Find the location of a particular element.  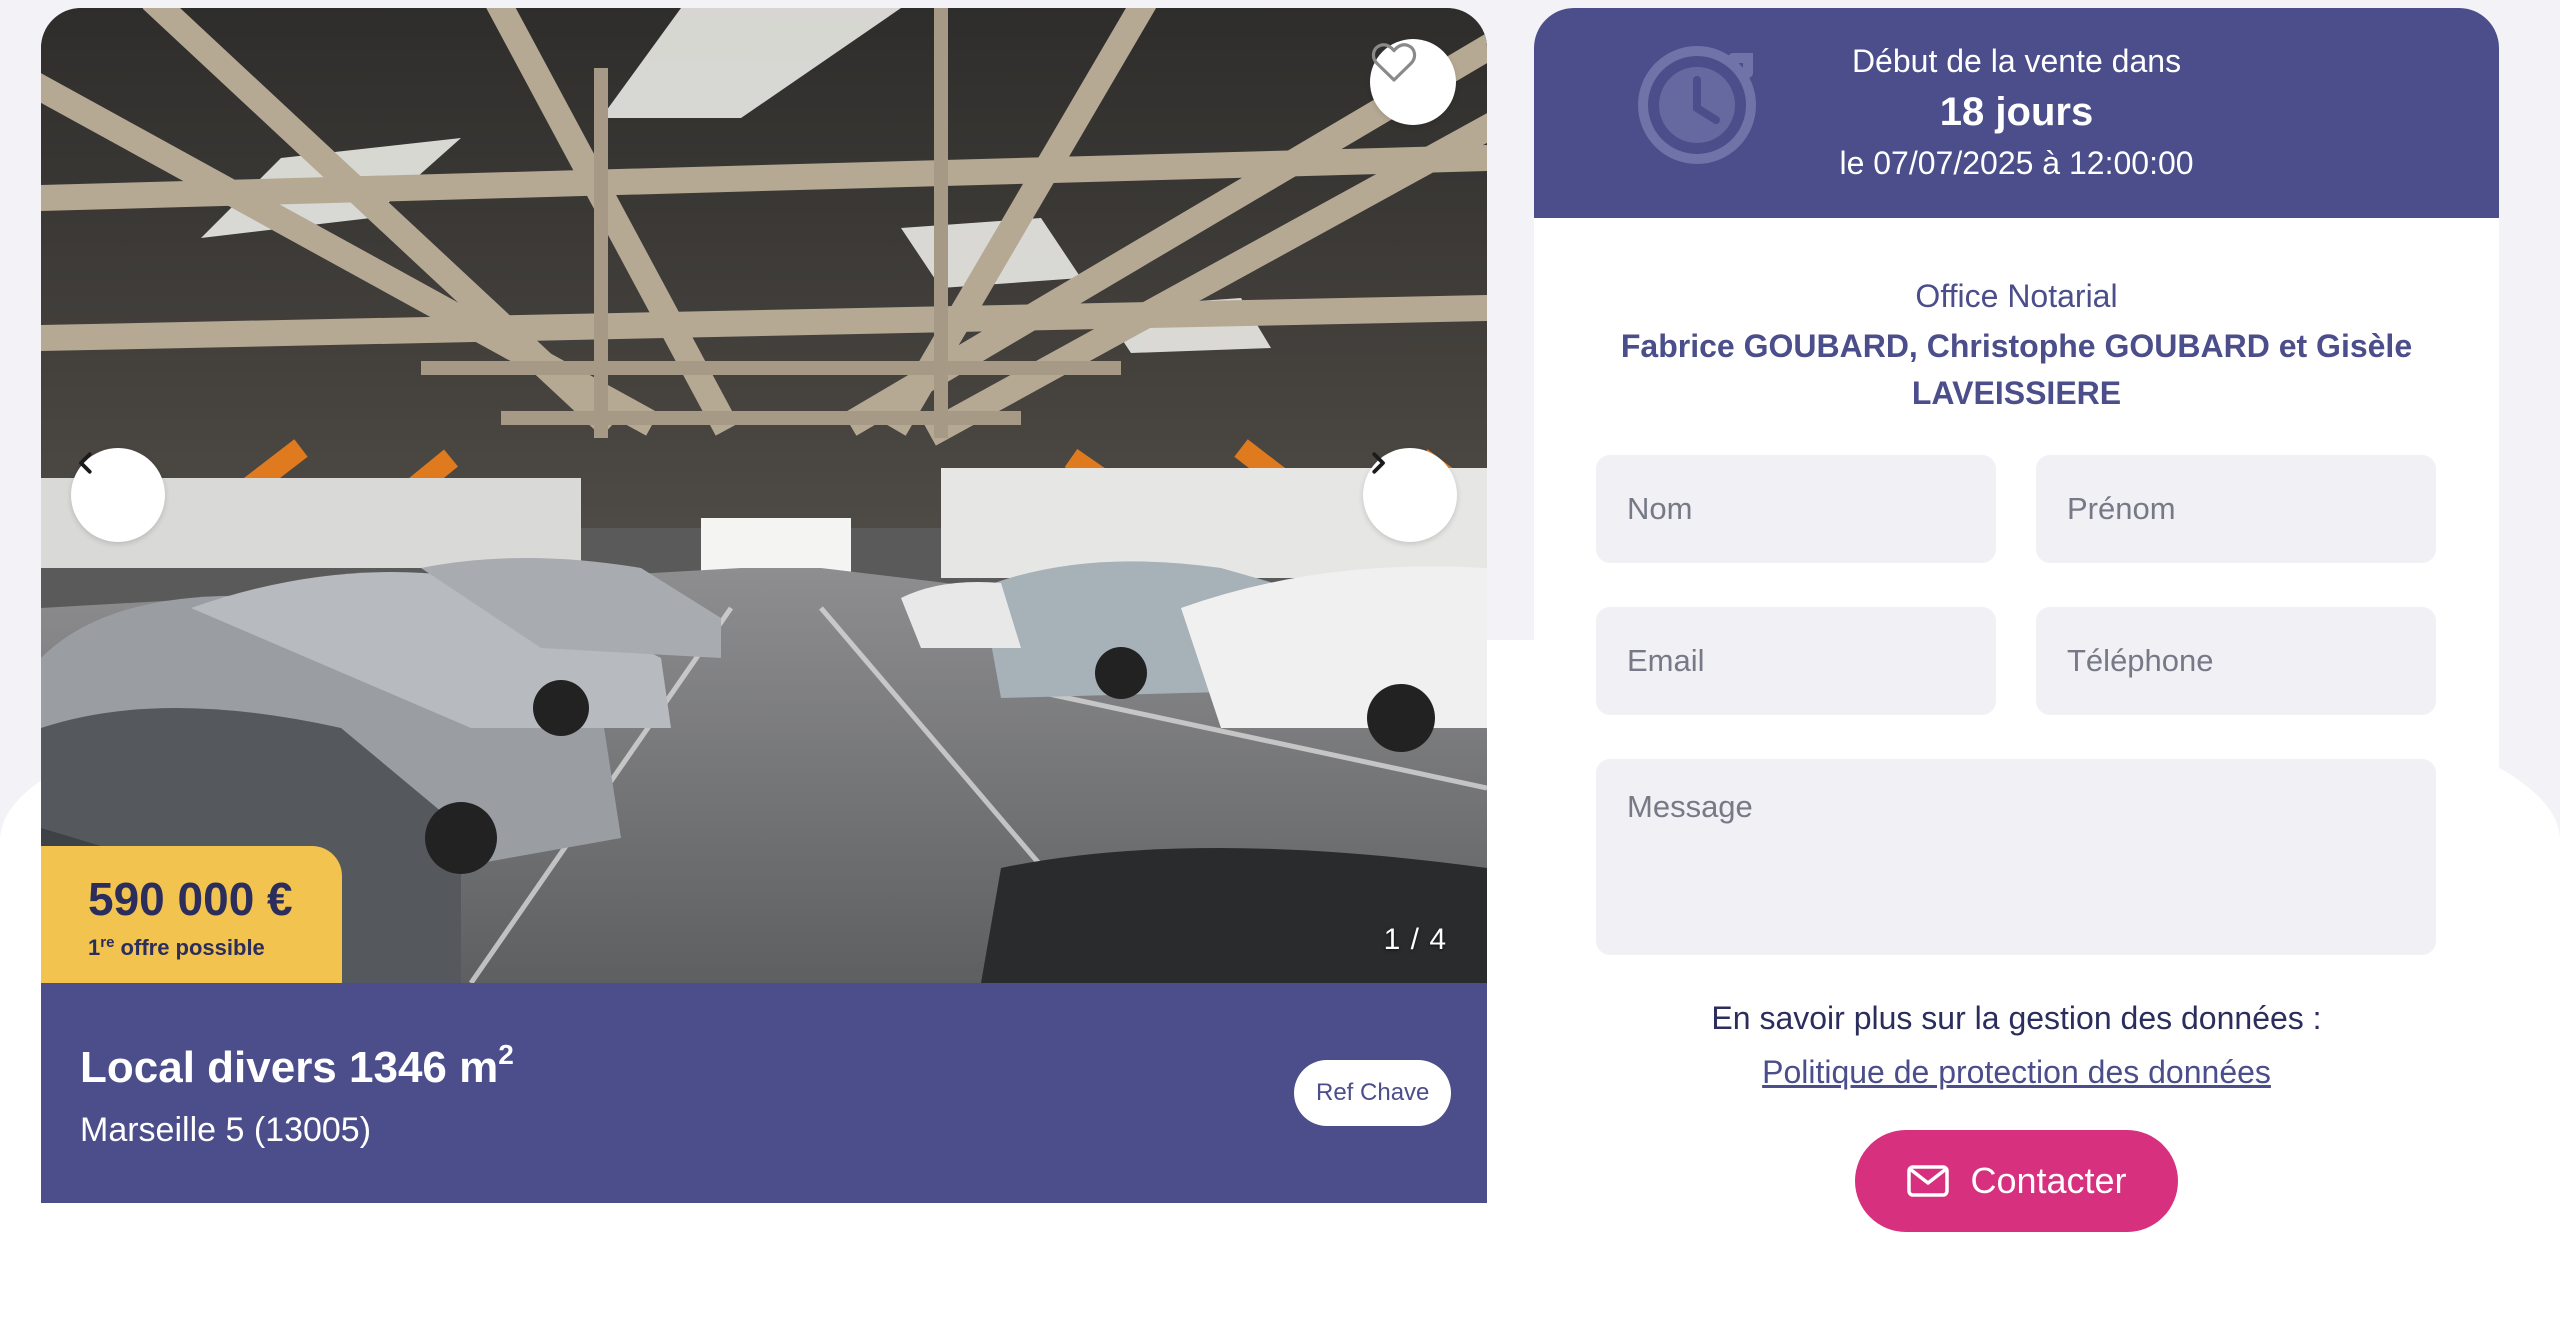

prenom-field is located at coordinates (2236, 509).